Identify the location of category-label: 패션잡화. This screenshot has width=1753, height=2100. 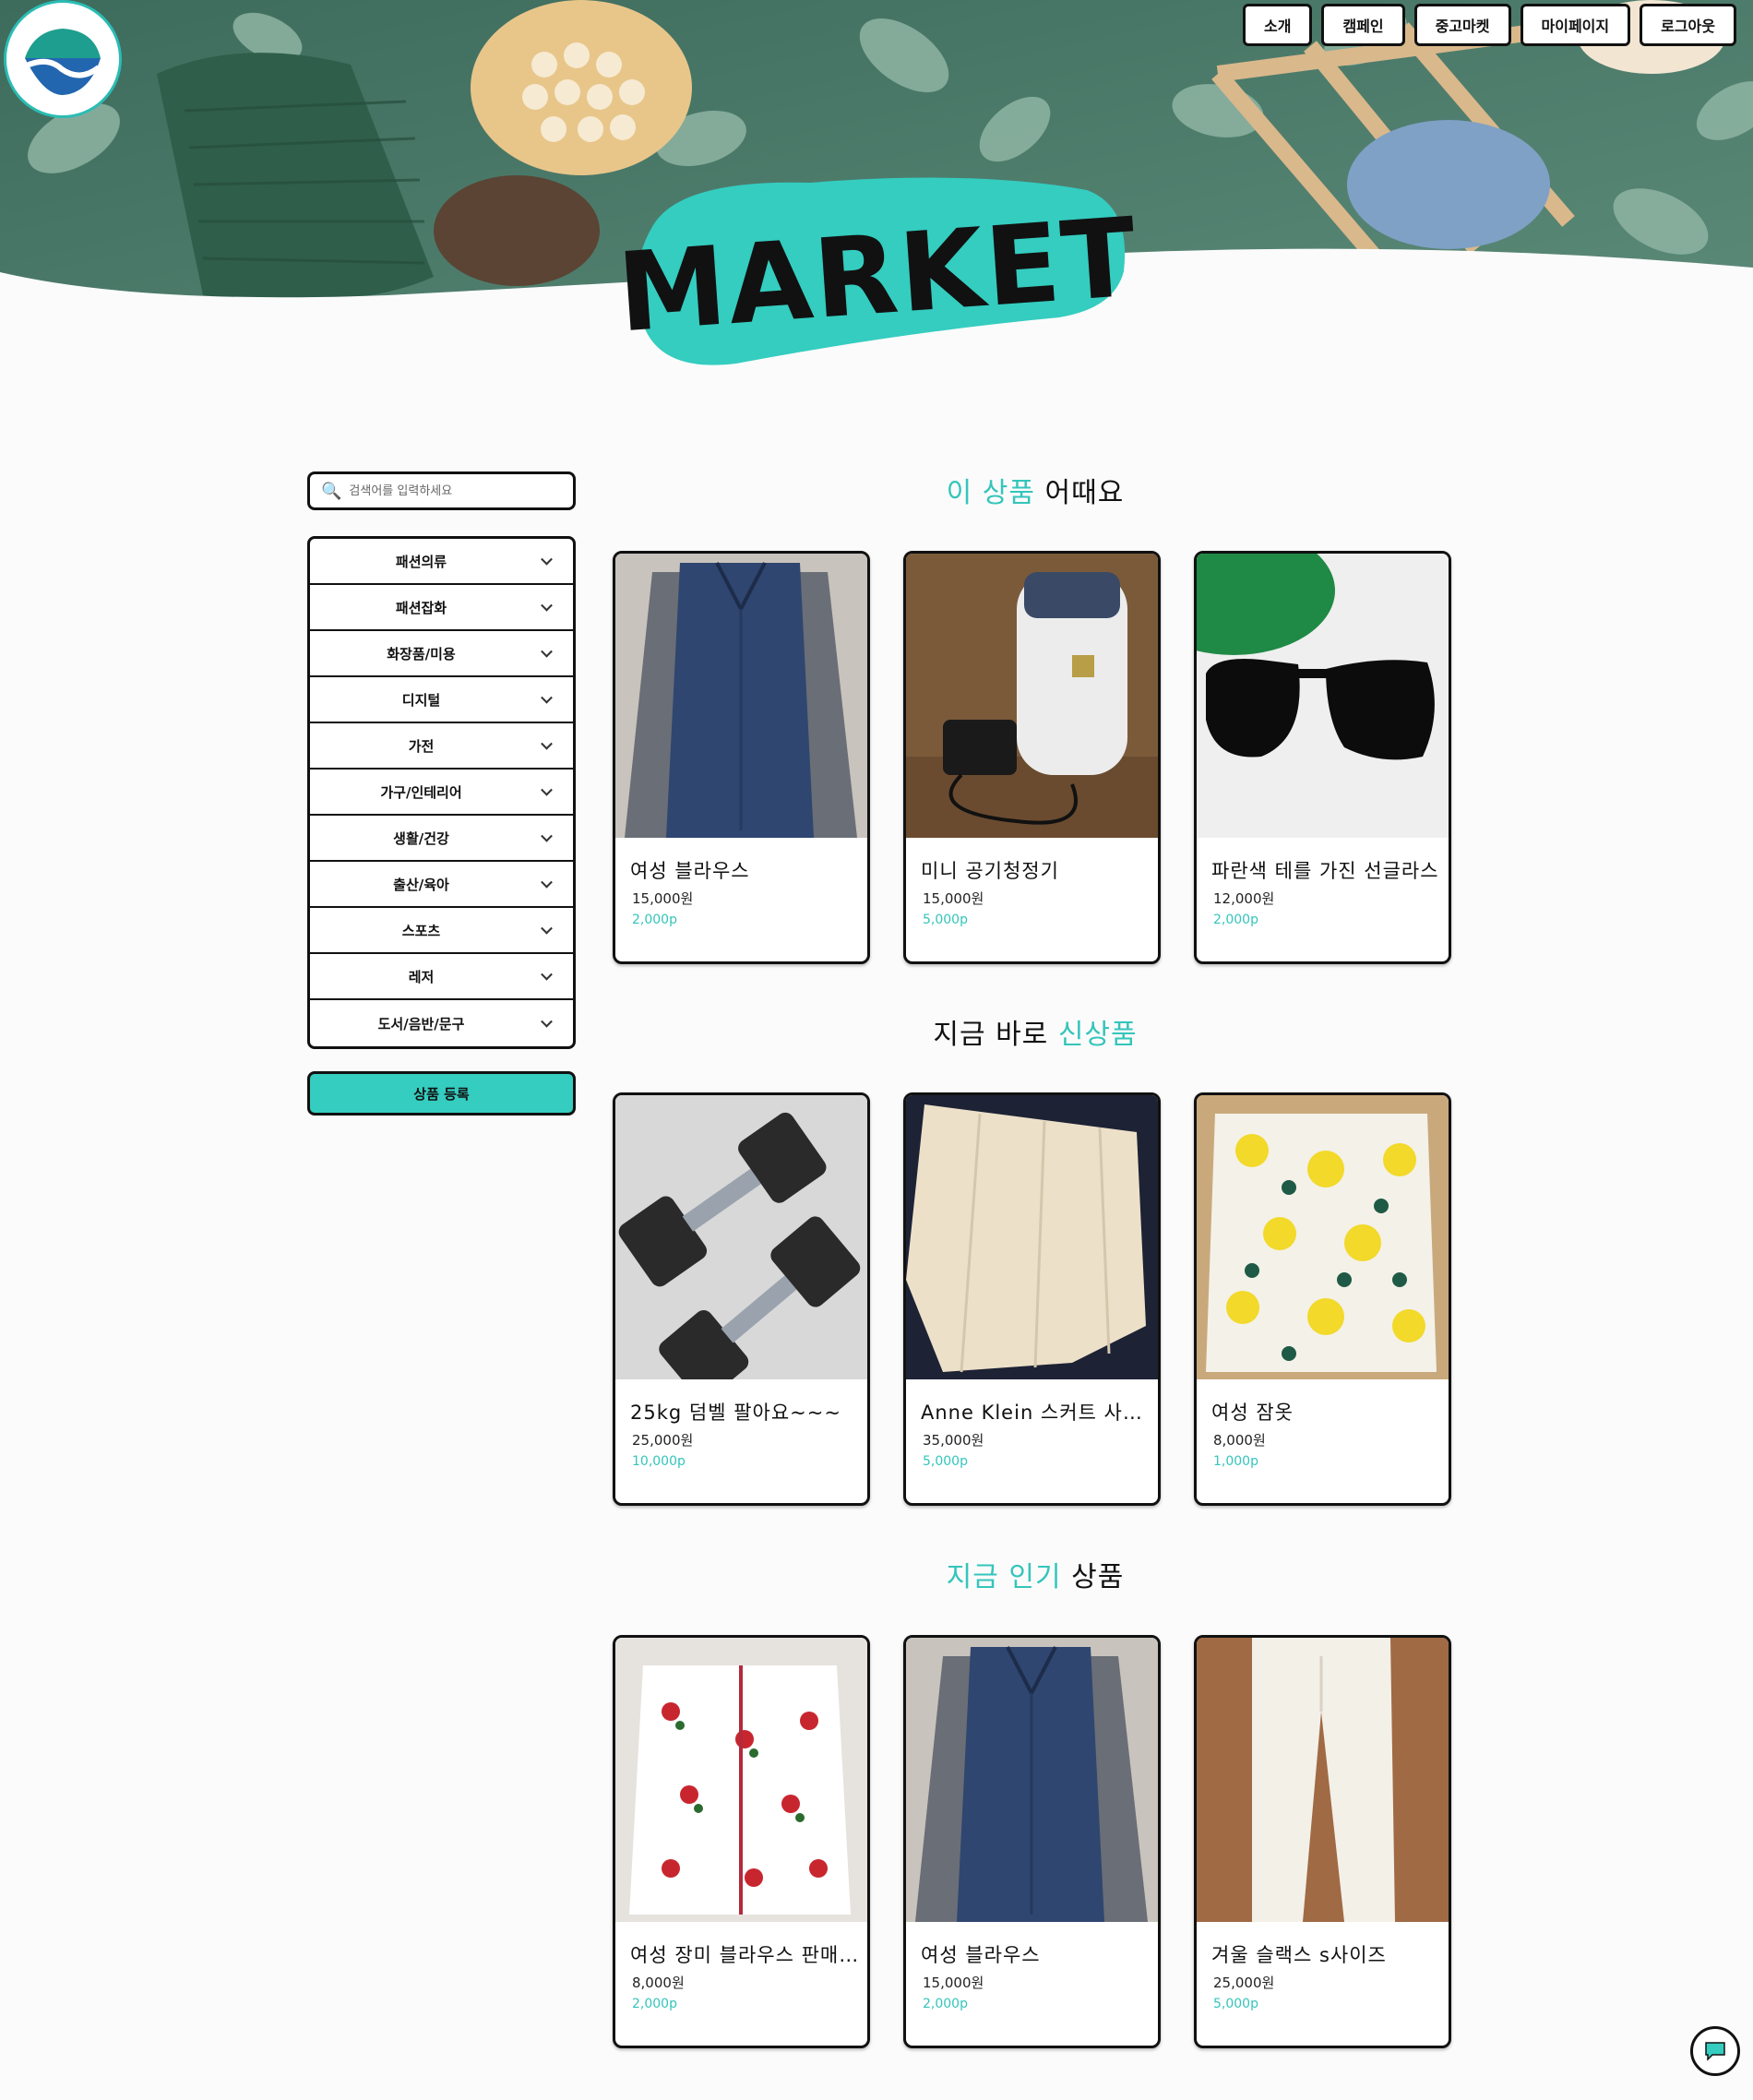
(421, 607).